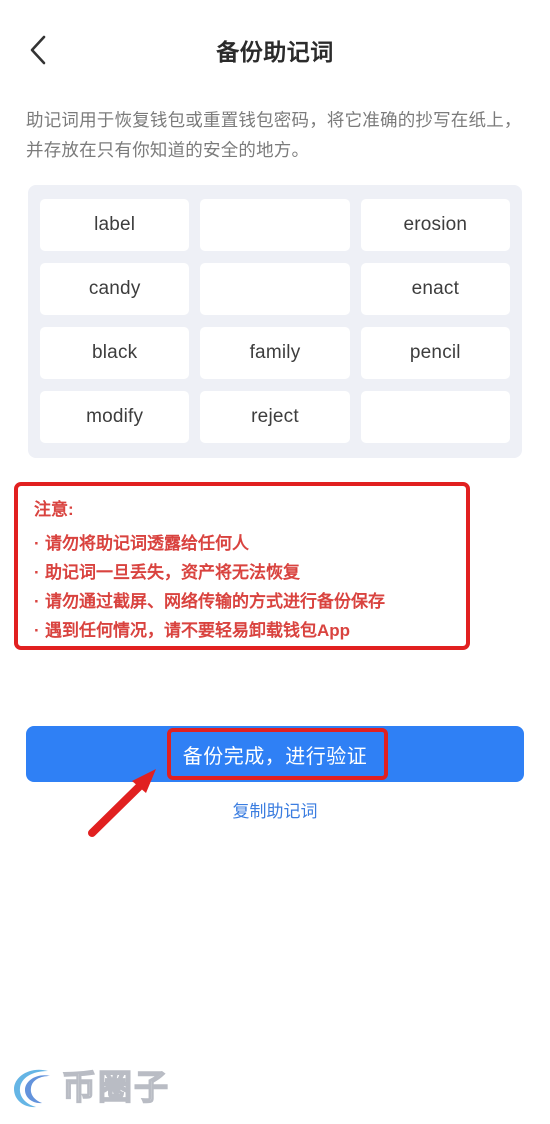  What do you see at coordinates (250, 601) in the screenshot?
I see `warning-item: 请勿通过截屏、网络传输的方式进行备份保存` at bounding box center [250, 601].